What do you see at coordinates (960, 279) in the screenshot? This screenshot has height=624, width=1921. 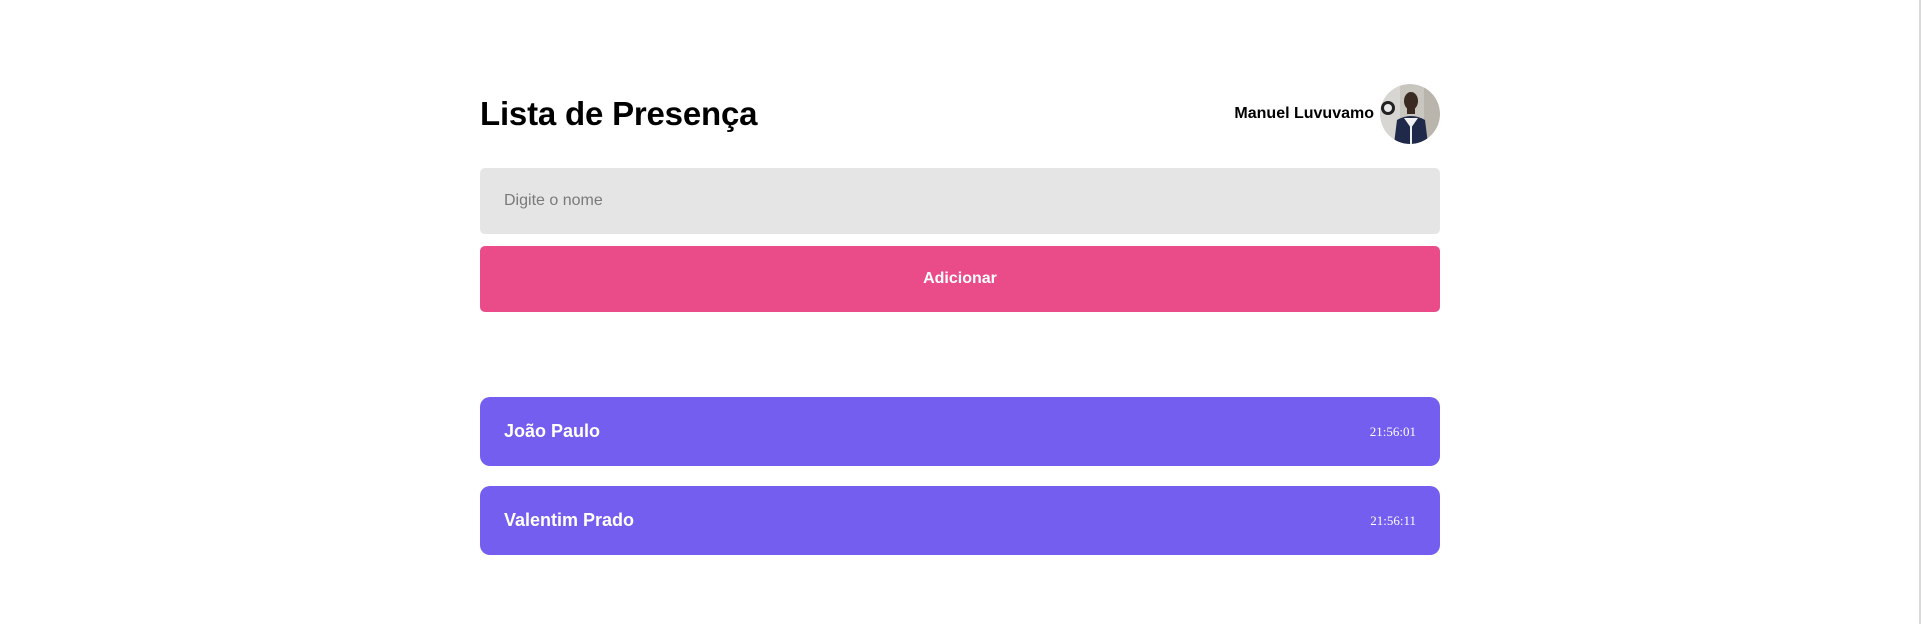 I see `add-button: Adicionar` at bounding box center [960, 279].